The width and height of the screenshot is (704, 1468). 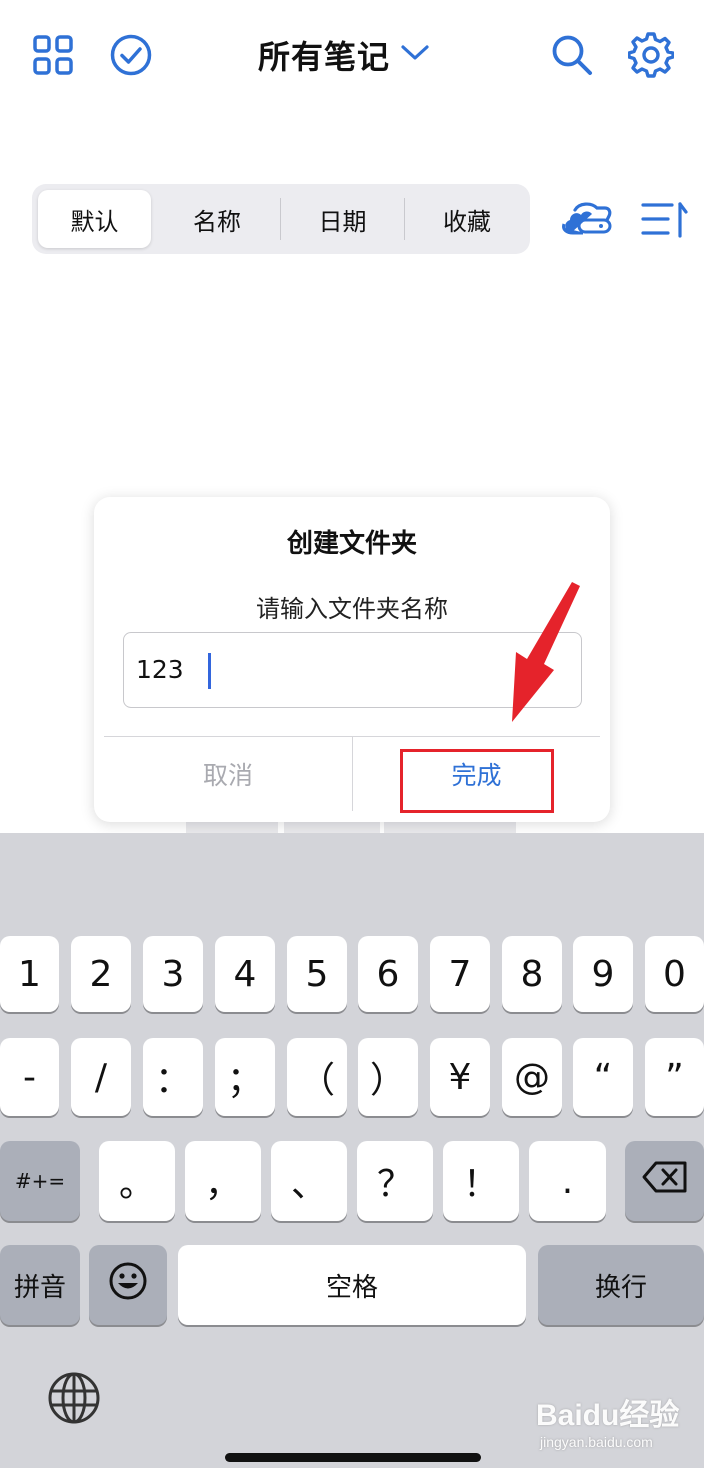 I want to click on sort-tab-date: 日期, so click(x=342, y=219).